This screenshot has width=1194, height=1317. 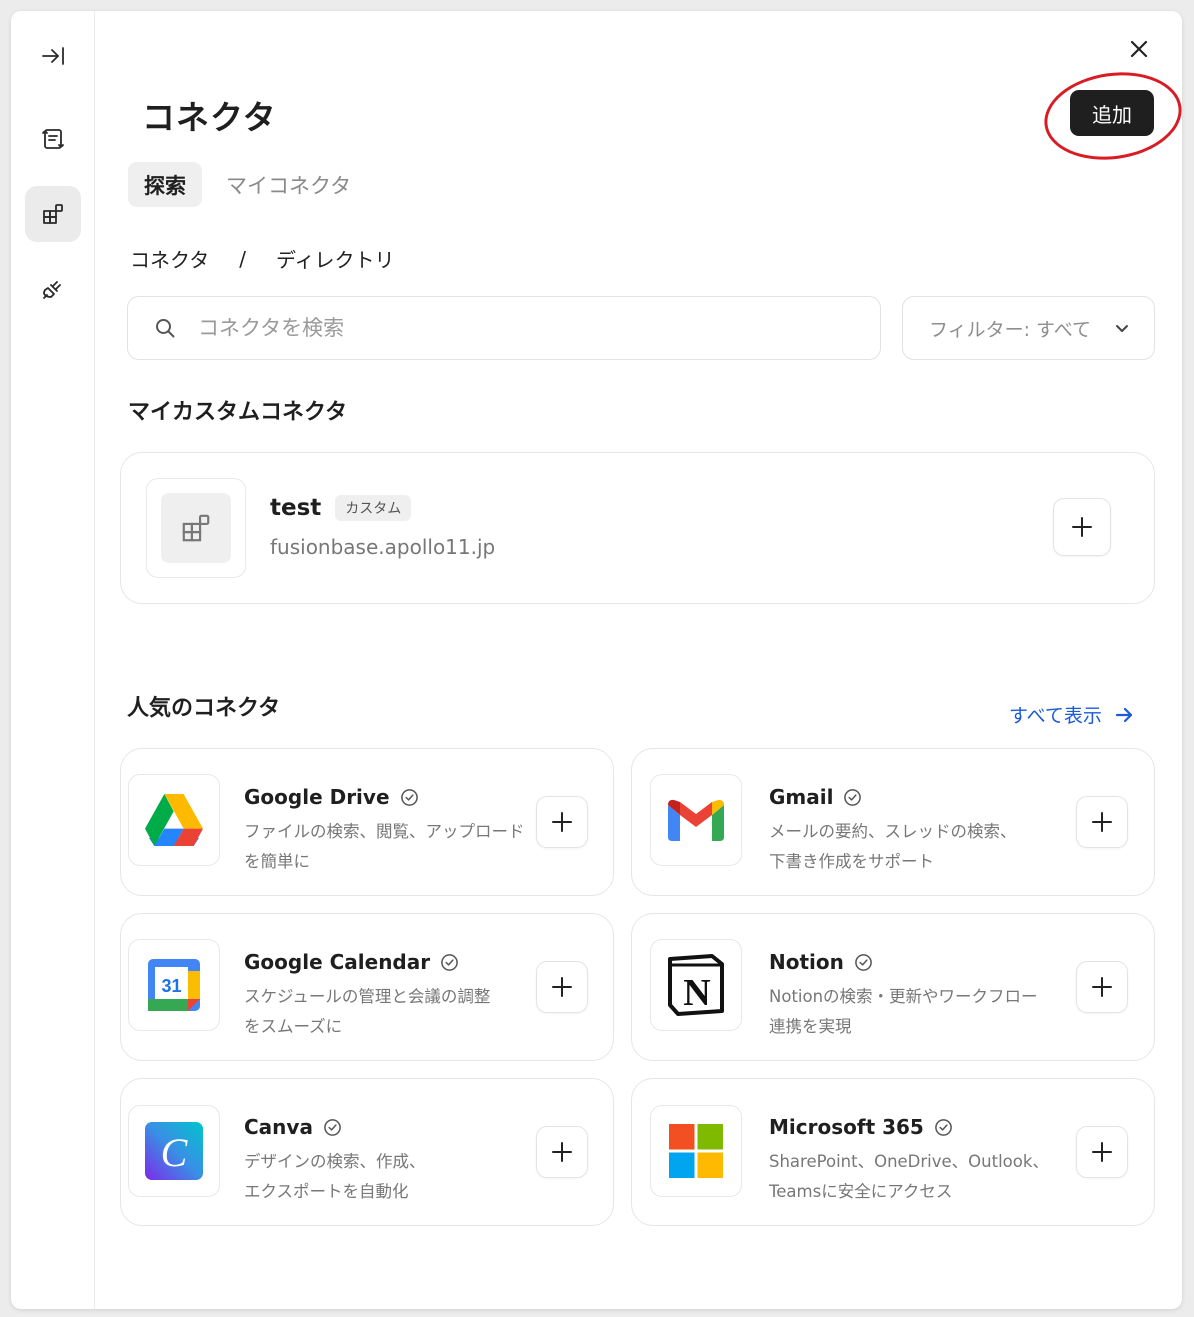 I want to click on google-calendar-icon: 31, so click(x=174, y=985).